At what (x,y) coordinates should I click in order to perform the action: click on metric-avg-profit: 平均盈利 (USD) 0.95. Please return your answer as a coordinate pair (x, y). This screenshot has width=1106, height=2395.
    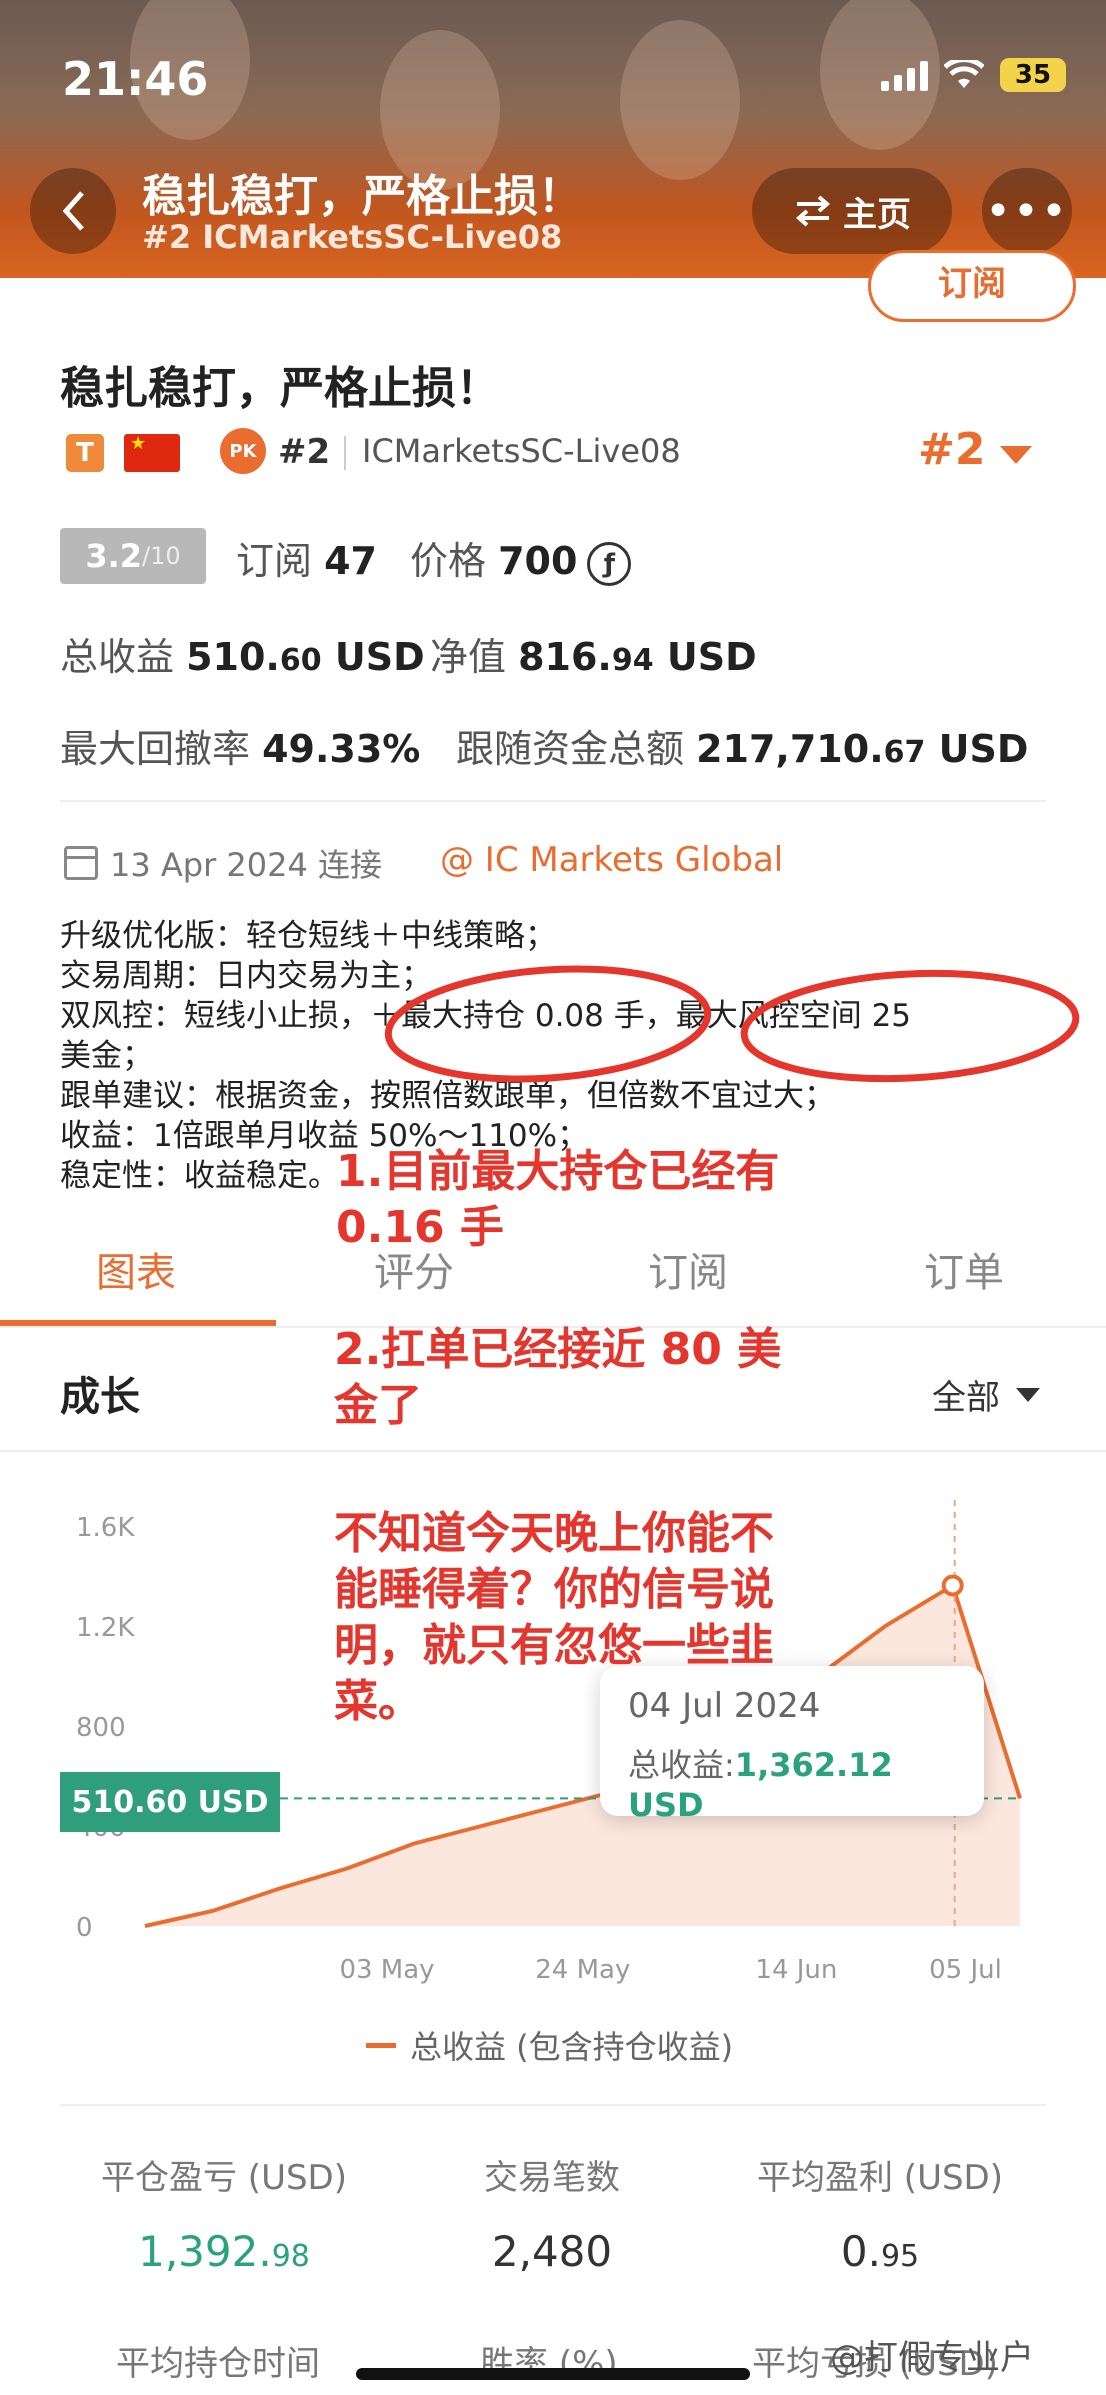
    Looking at the image, I should click on (880, 2213).